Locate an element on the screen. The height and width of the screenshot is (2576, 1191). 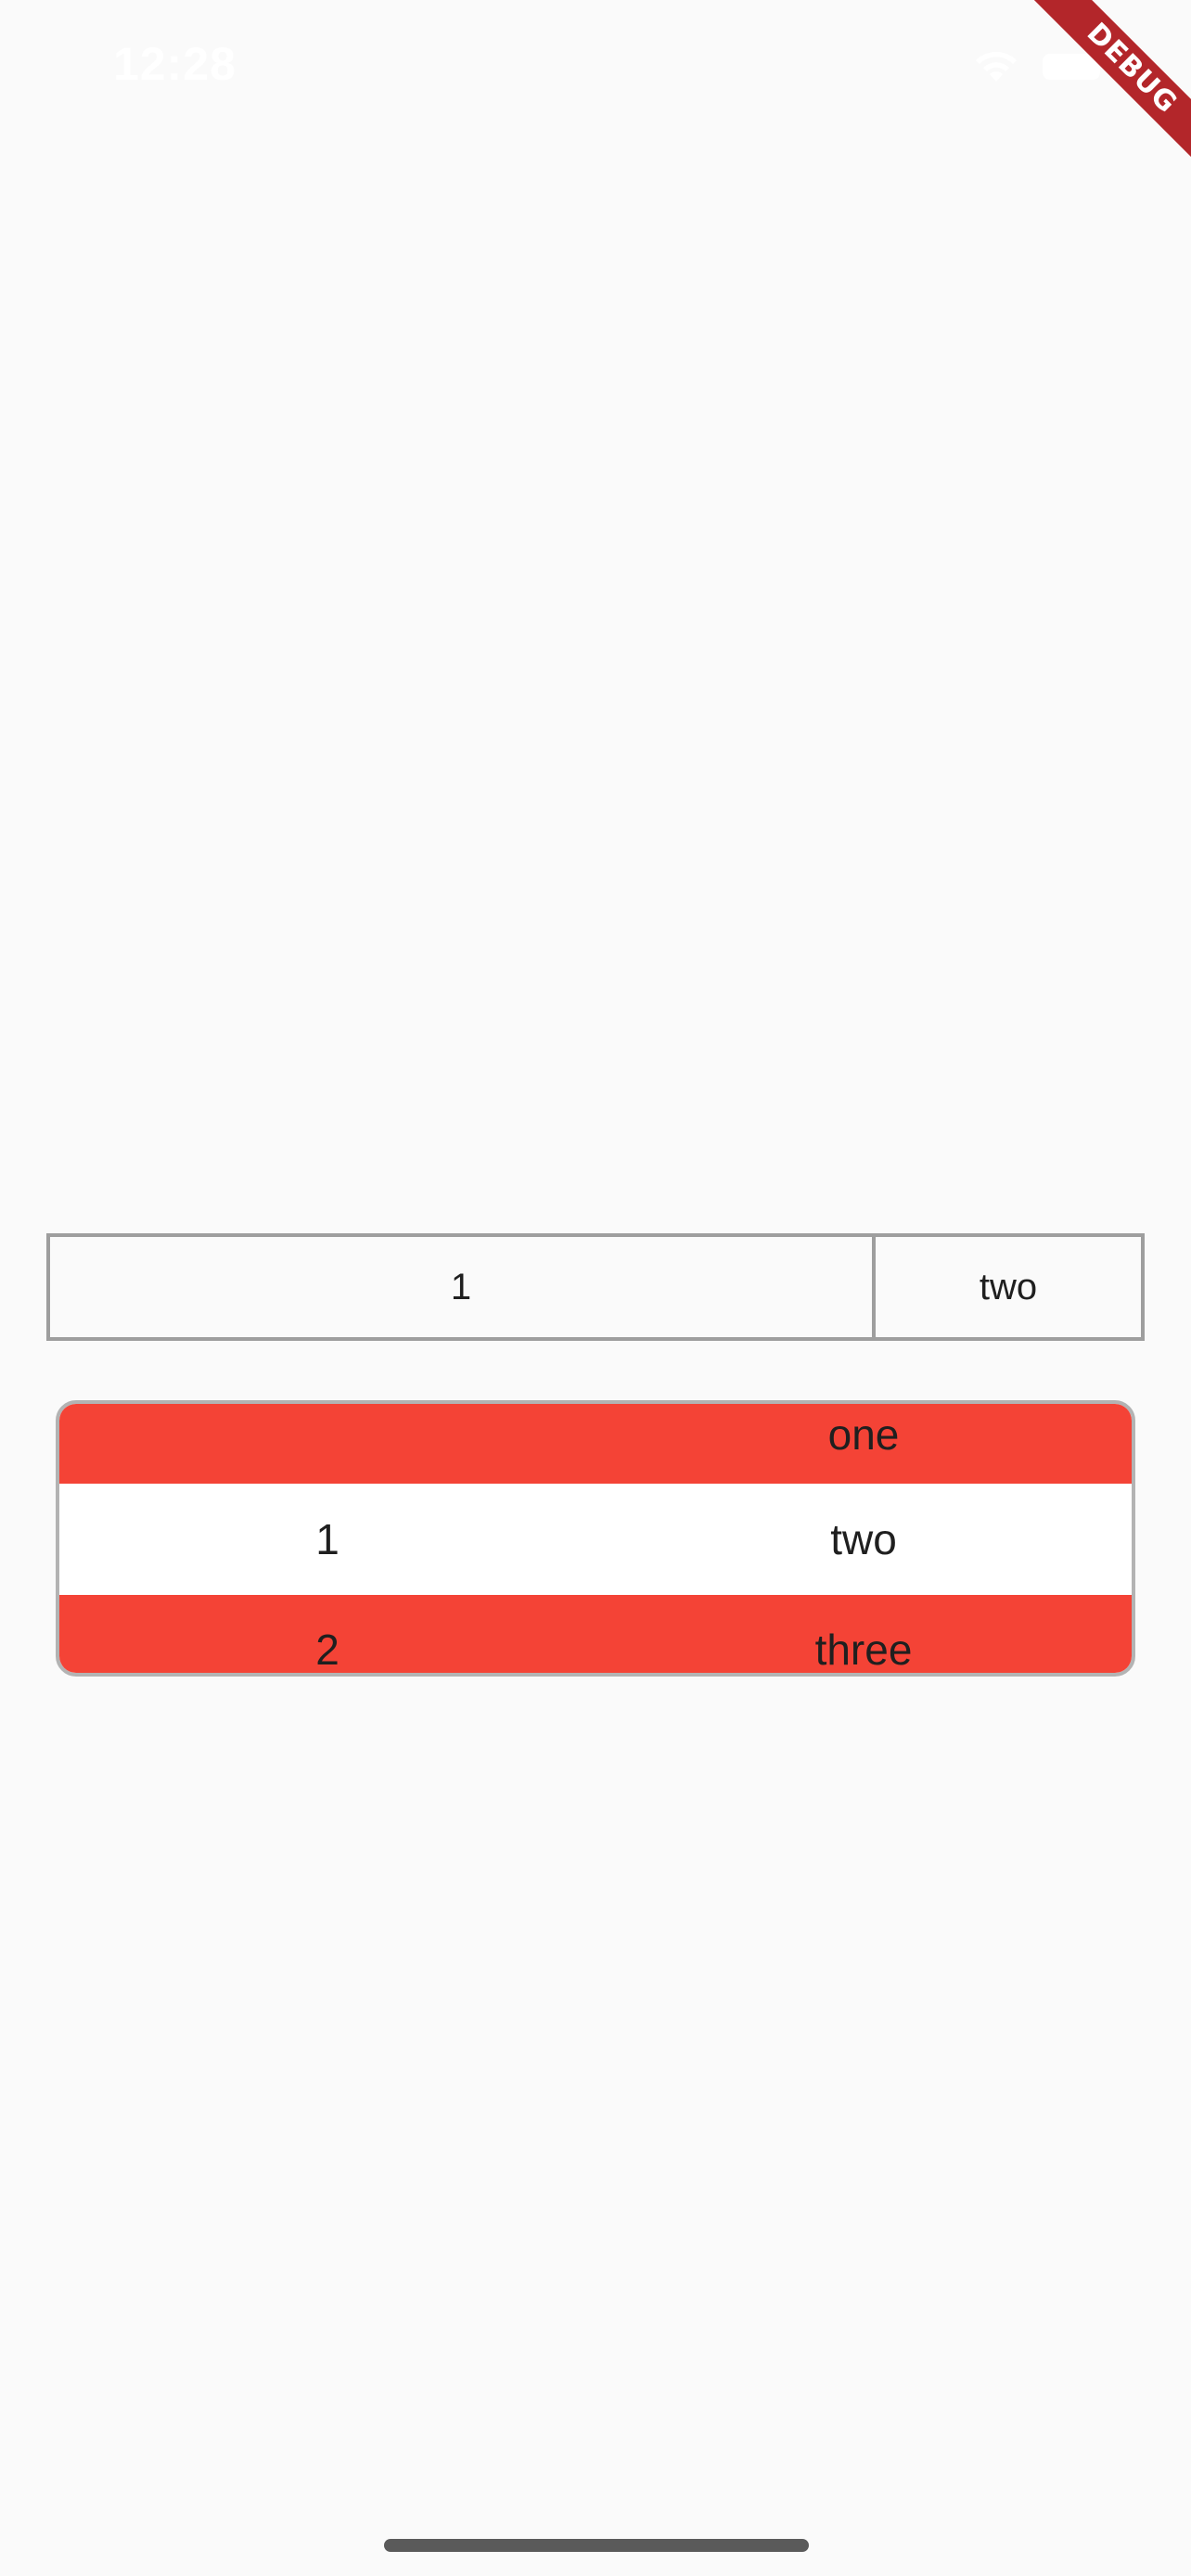
table-cell-text: 2 is located at coordinates (327, 1650).